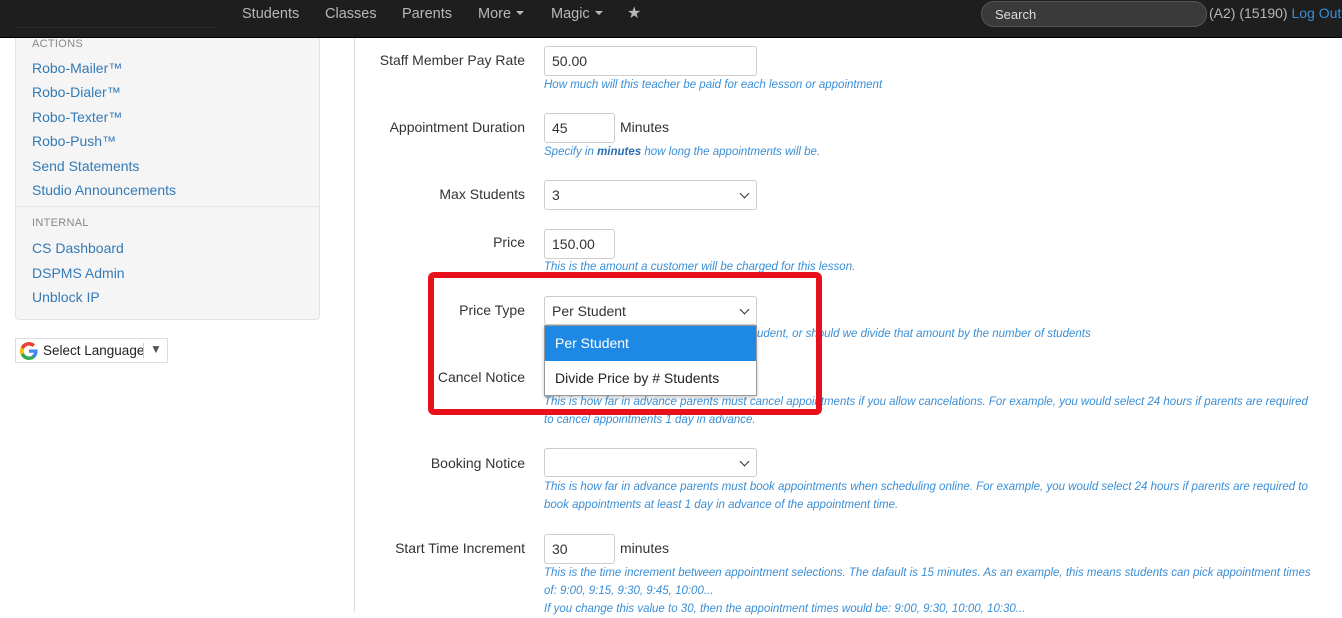 This screenshot has width=1342, height=618. What do you see at coordinates (619, 152) in the screenshot?
I see `duration-help-bold: minutes` at bounding box center [619, 152].